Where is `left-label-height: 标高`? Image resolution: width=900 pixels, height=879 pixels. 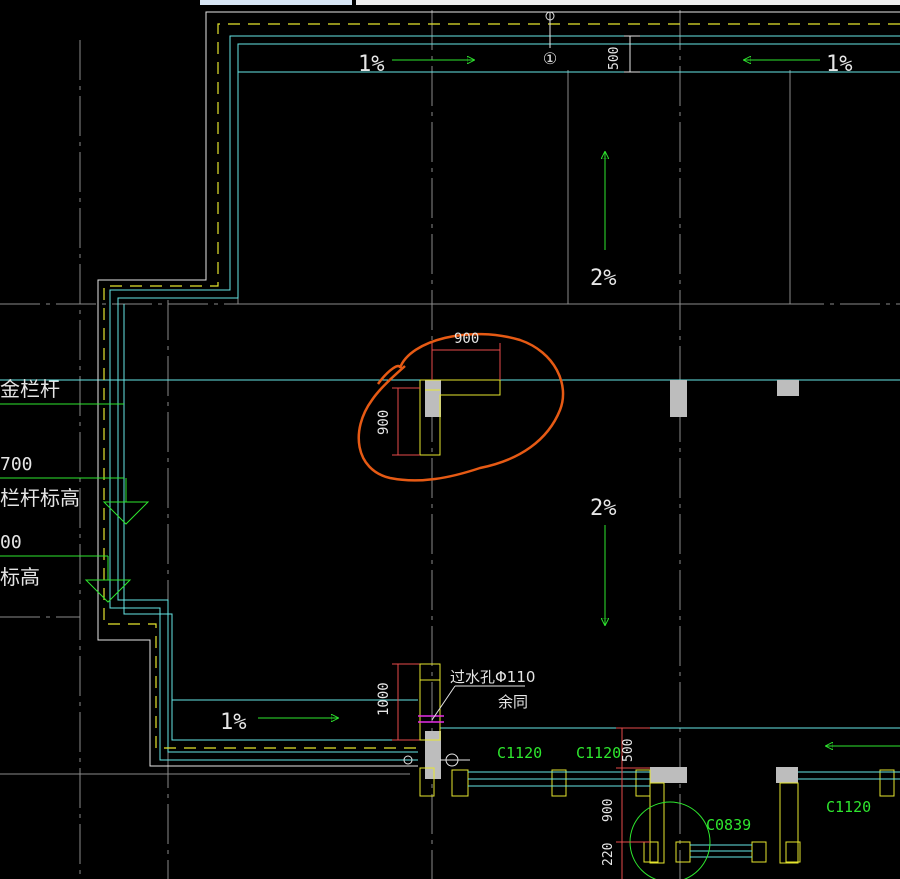 left-label-height: 标高 is located at coordinates (20, 577).